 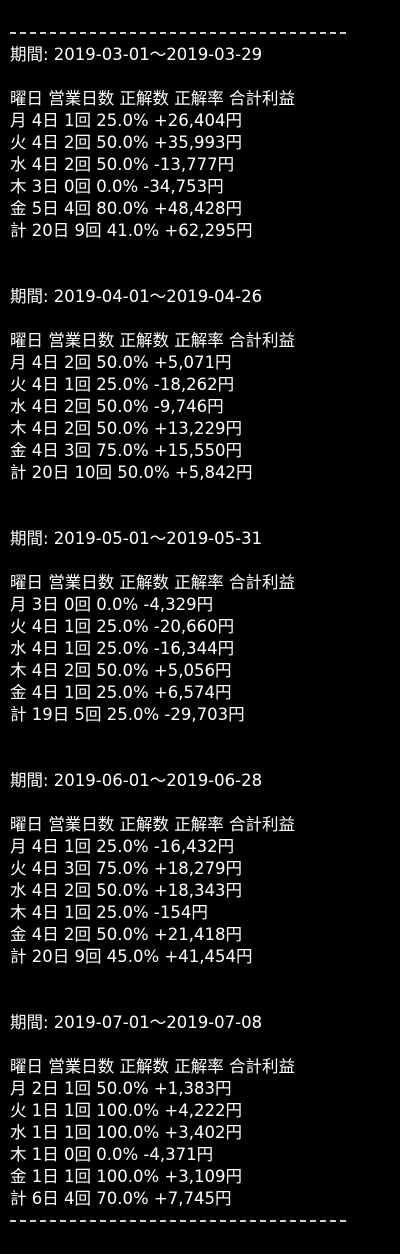 I want to click on row-thursday: 木 4日 2回 50.0% +13,229円, so click(x=126, y=428).